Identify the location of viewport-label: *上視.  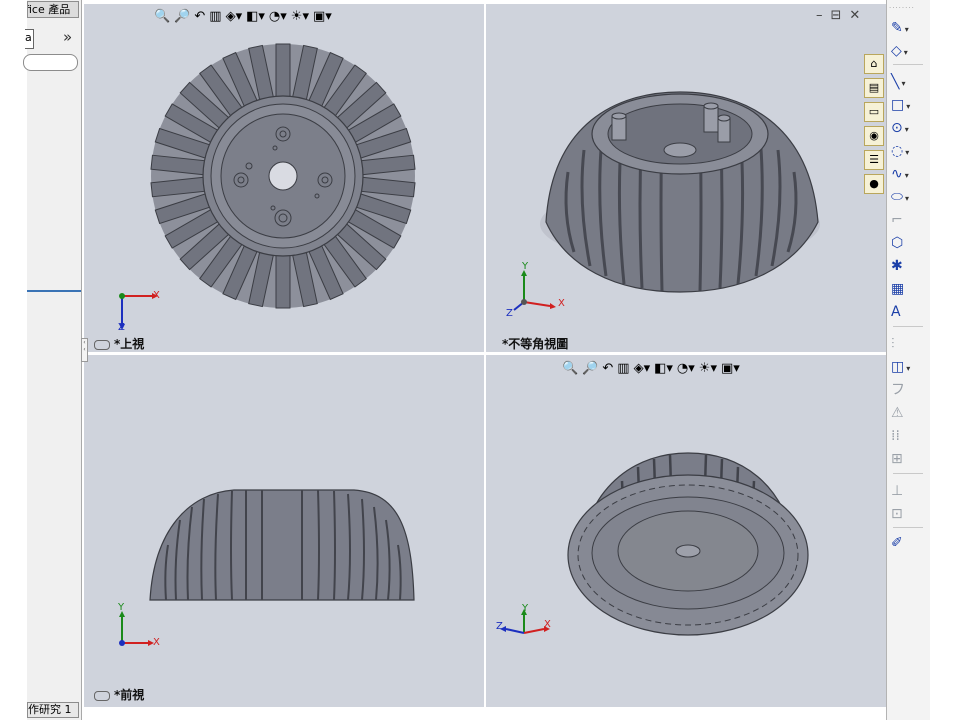
(119, 343).